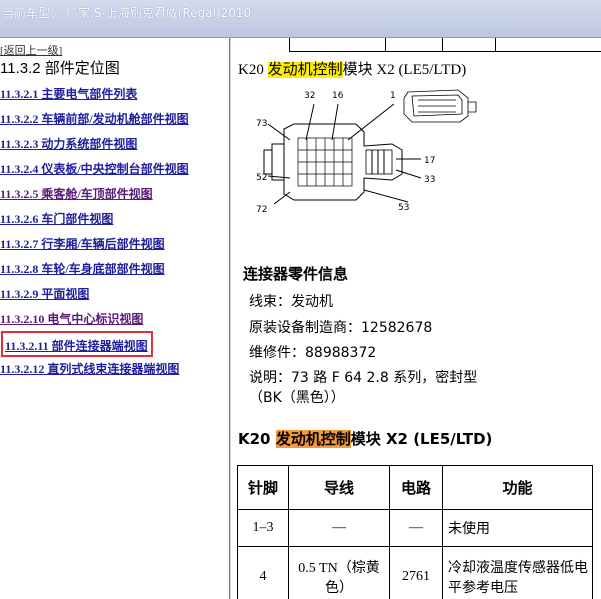 The width and height of the screenshot is (601, 599). What do you see at coordinates (291, 302) in the screenshot?
I see `info-harness: 线束：发动机` at bounding box center [291, 302].